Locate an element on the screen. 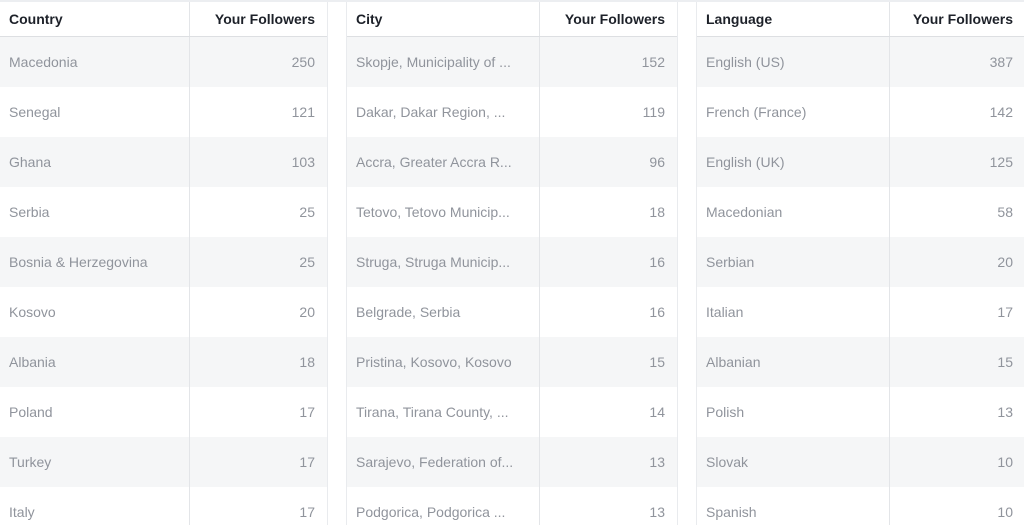  table-row: Serbian 20 is located at coordinates (860, 262).